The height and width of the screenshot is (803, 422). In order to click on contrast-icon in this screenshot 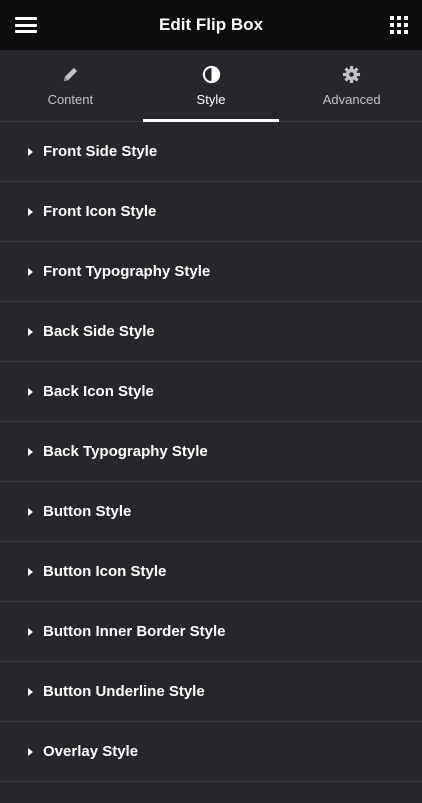, I will do `click(211, 74)`.